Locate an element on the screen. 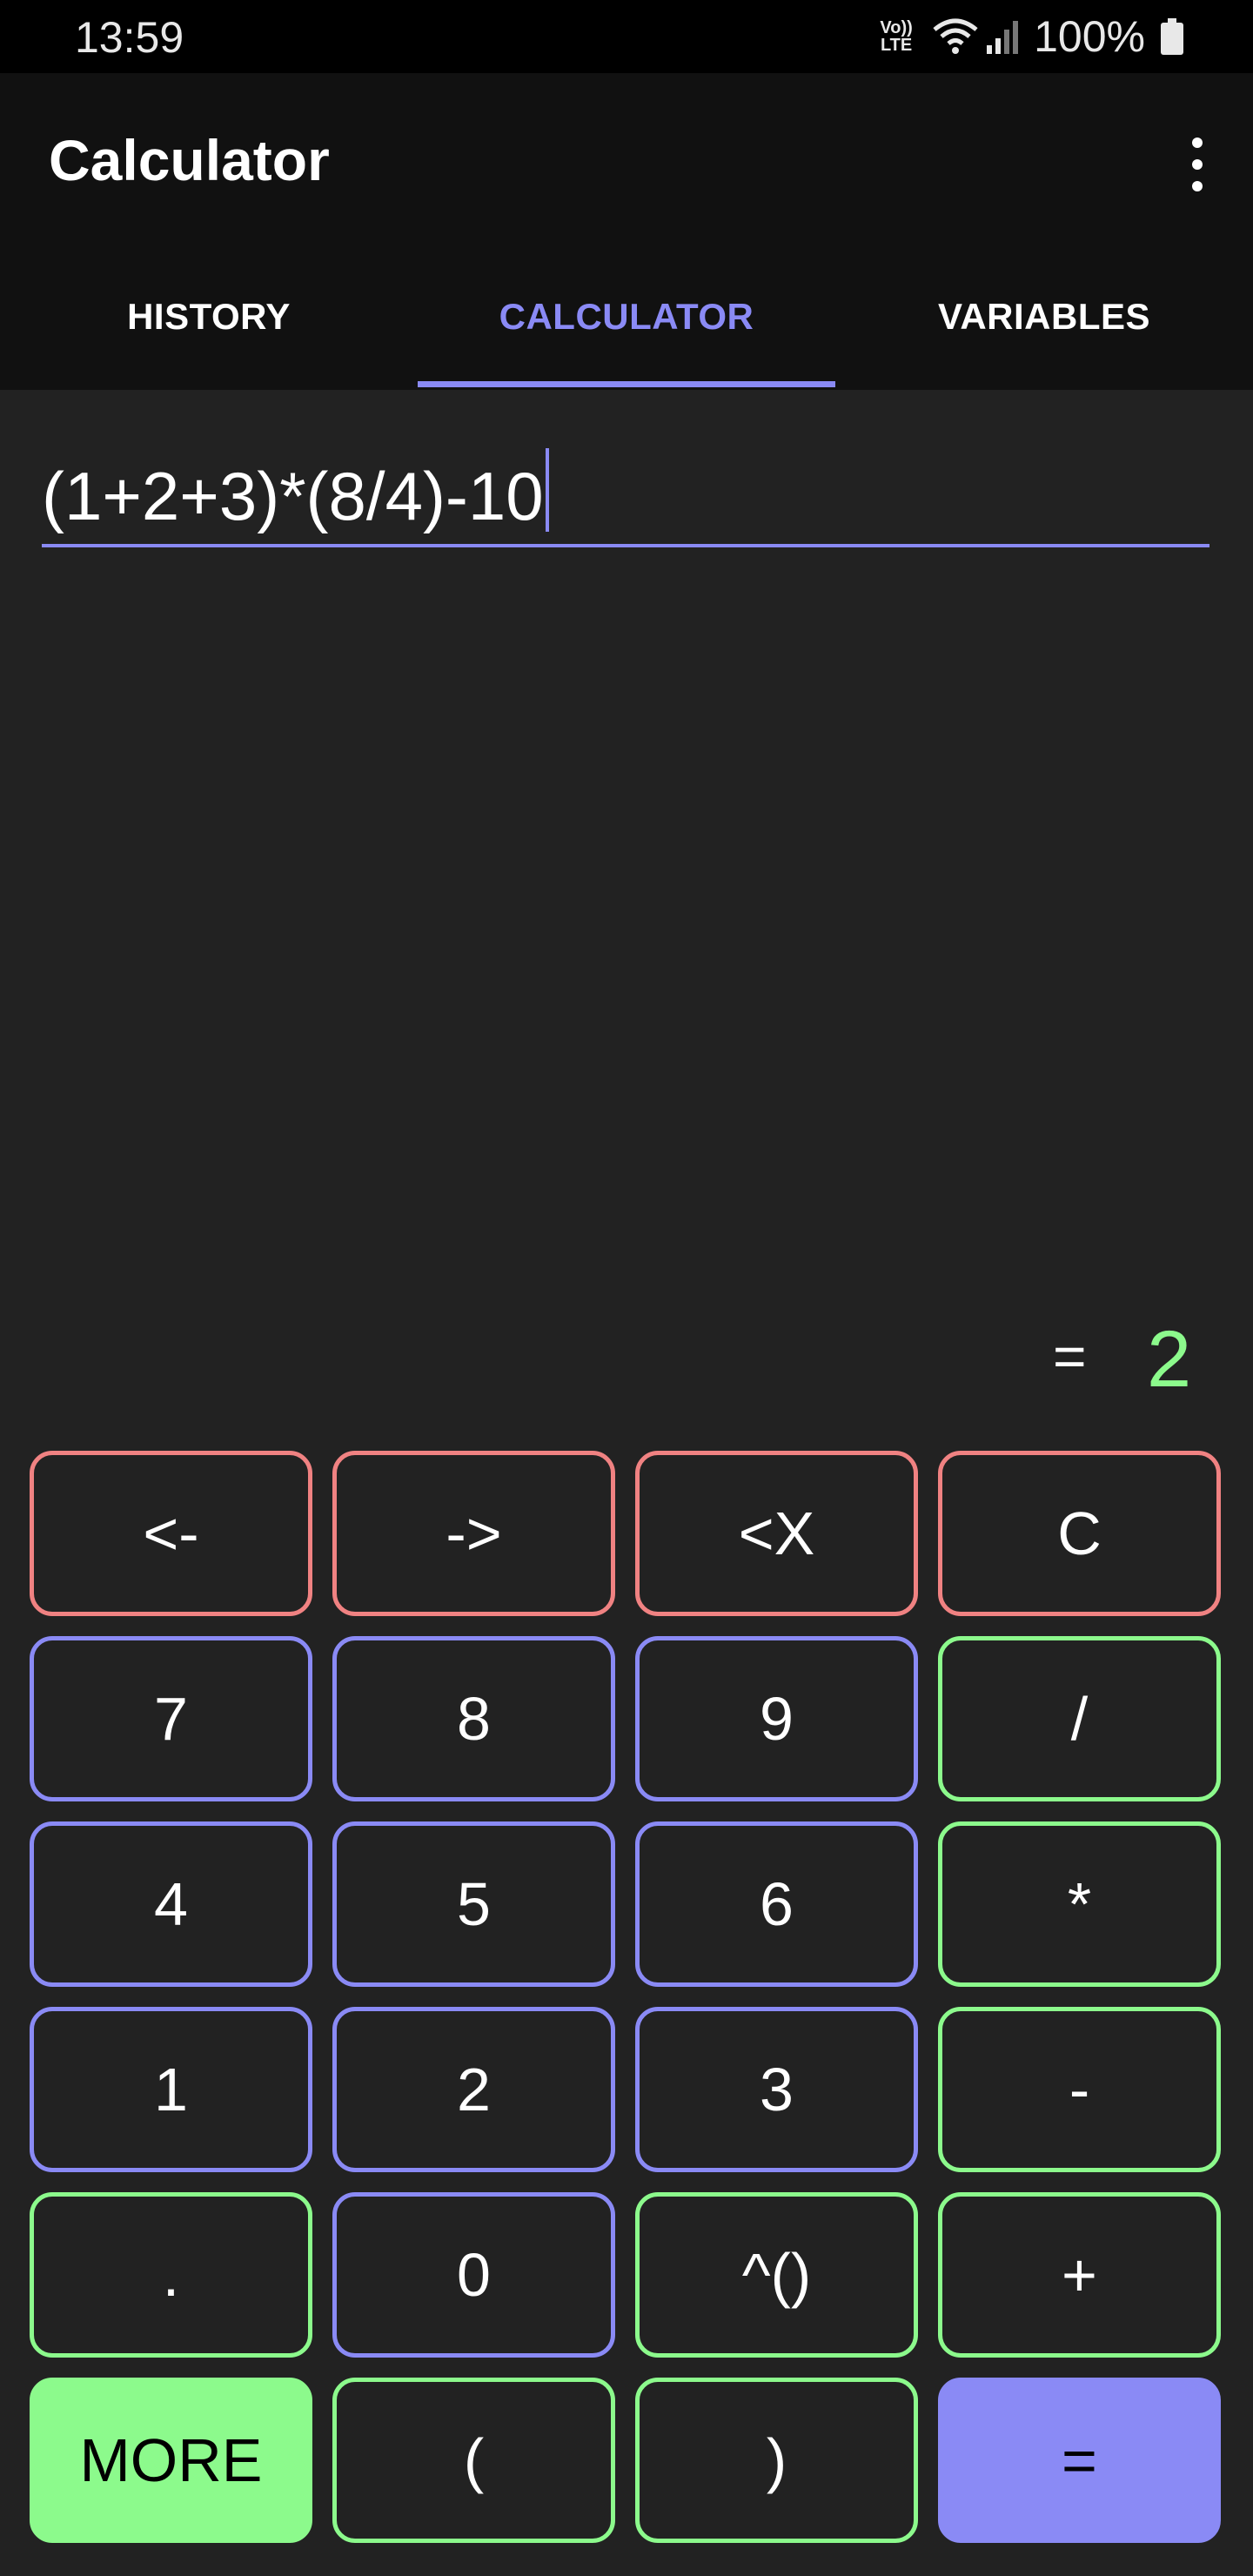 The image size is (1253, 2576). power-button: ^() is located at coordinates (776, 2275).